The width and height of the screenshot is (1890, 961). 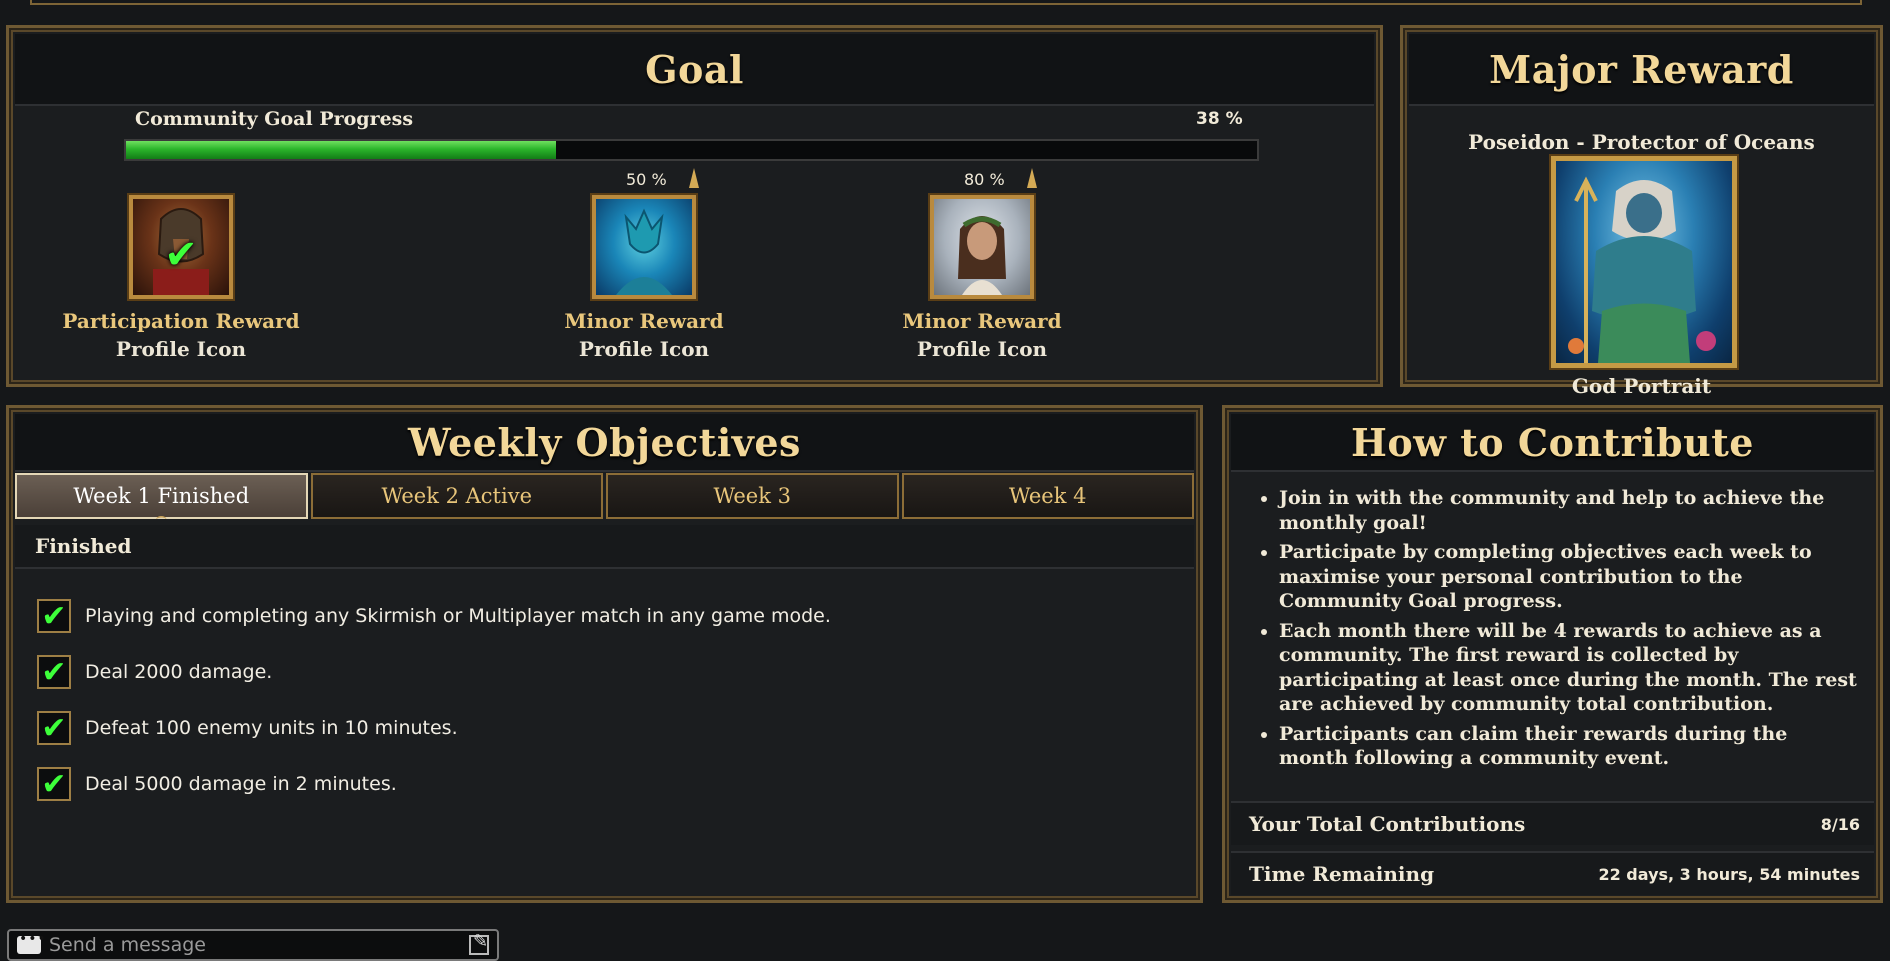 What do you see at coordinates (181, 321) in the screenshot?
I see `reward-title: Participation Reward` at bounding box center [181, 321].